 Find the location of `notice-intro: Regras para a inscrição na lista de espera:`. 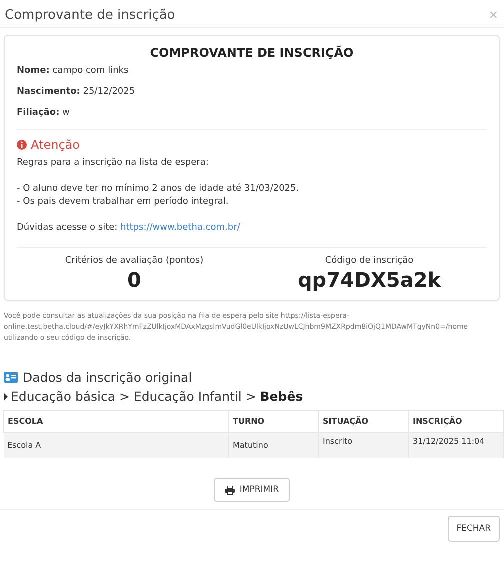

notice-intro: Regras para a inscrição na lista de espera: is located at coordinates (113, 163).